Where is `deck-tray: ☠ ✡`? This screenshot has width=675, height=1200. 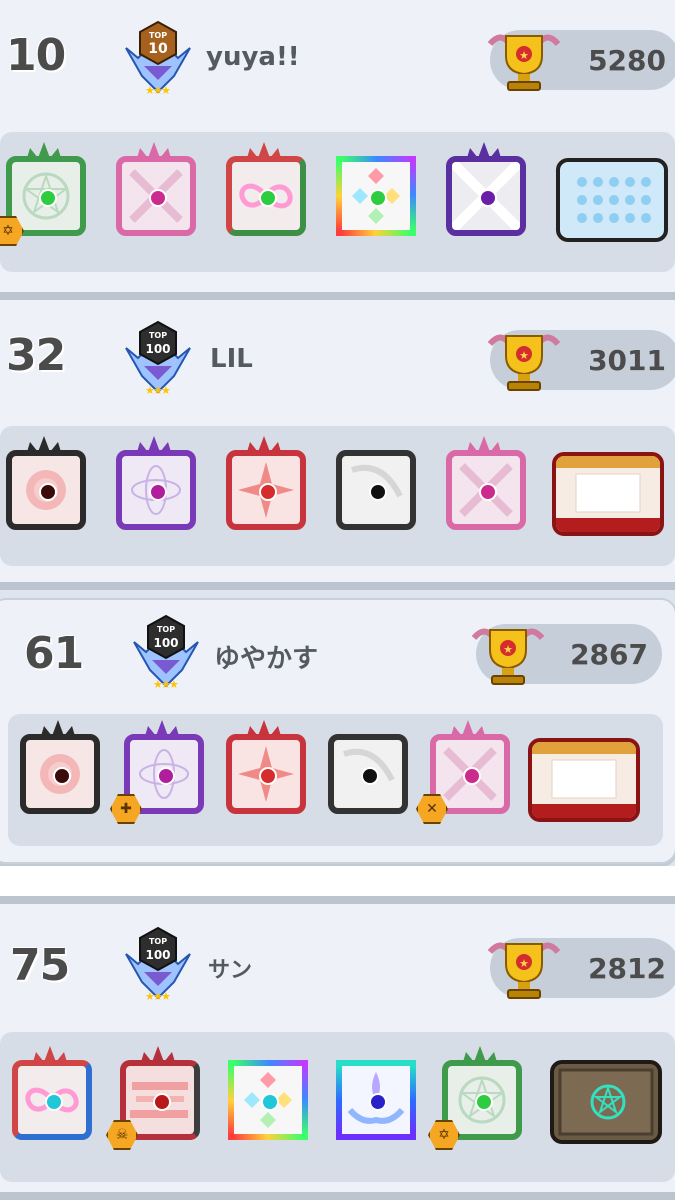 deck-tray: ☠ ✡ is located at coordinates (337, 1107).